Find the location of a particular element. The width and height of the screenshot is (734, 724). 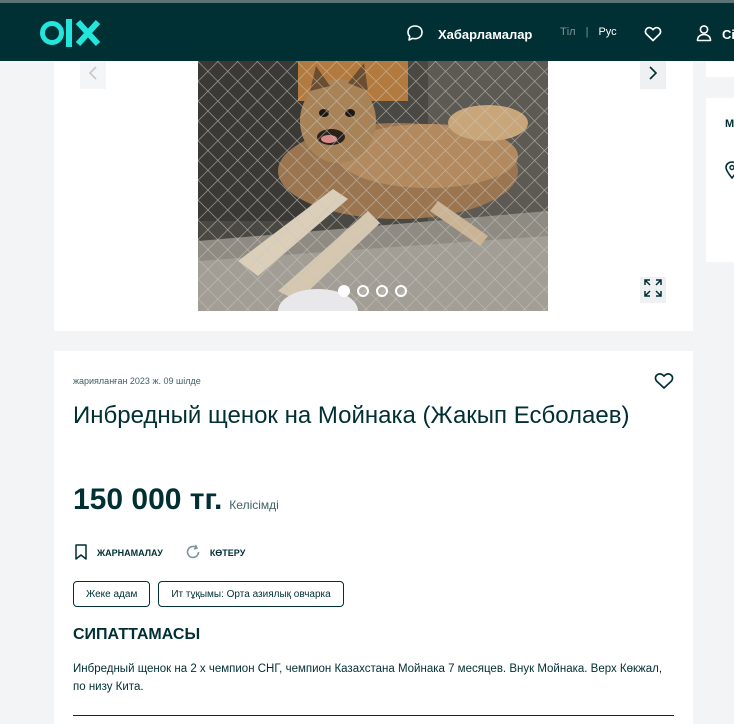

favorites-button is located at coordinates (653, 36).